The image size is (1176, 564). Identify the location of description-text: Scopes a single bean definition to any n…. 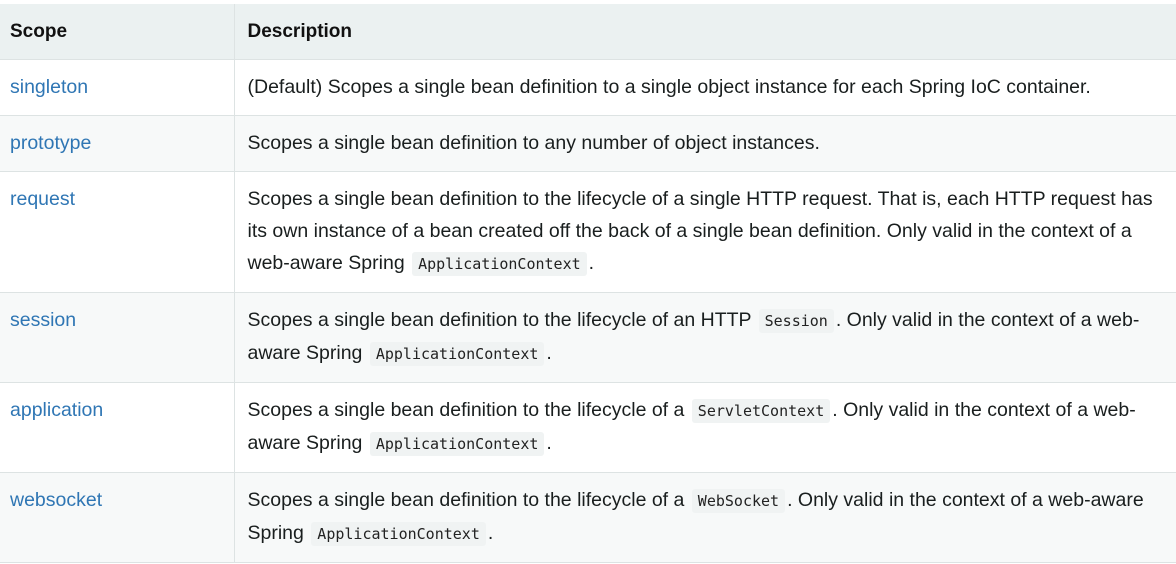
(533, 143).